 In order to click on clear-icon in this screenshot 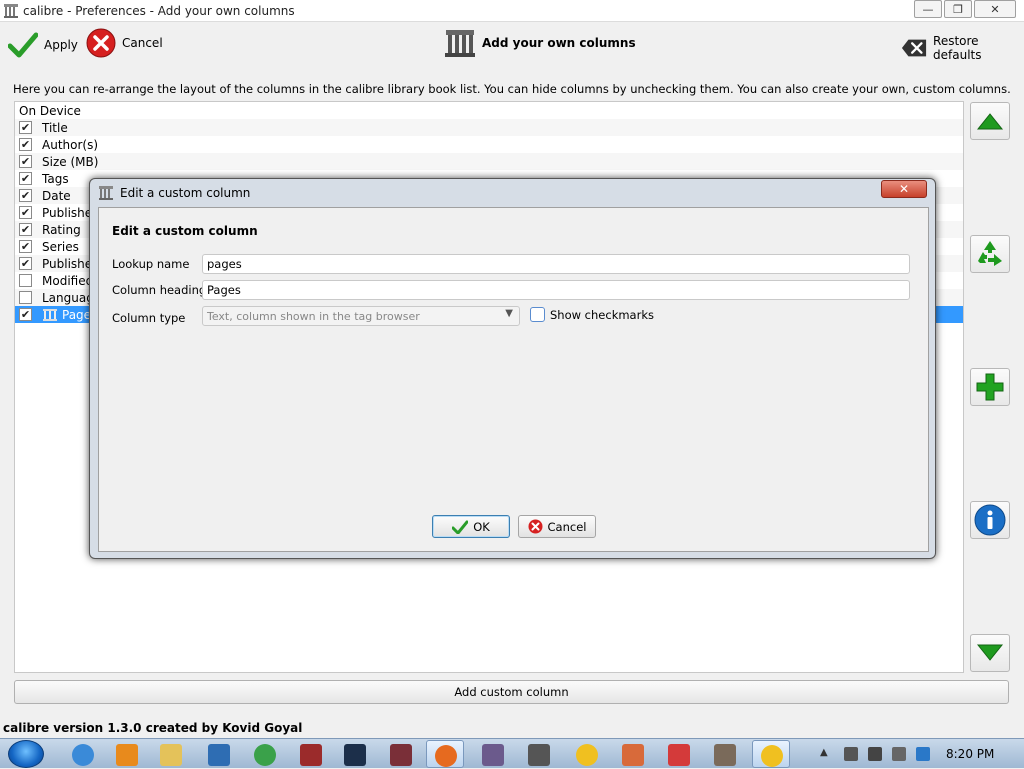, I will do `click(914, 48)`.